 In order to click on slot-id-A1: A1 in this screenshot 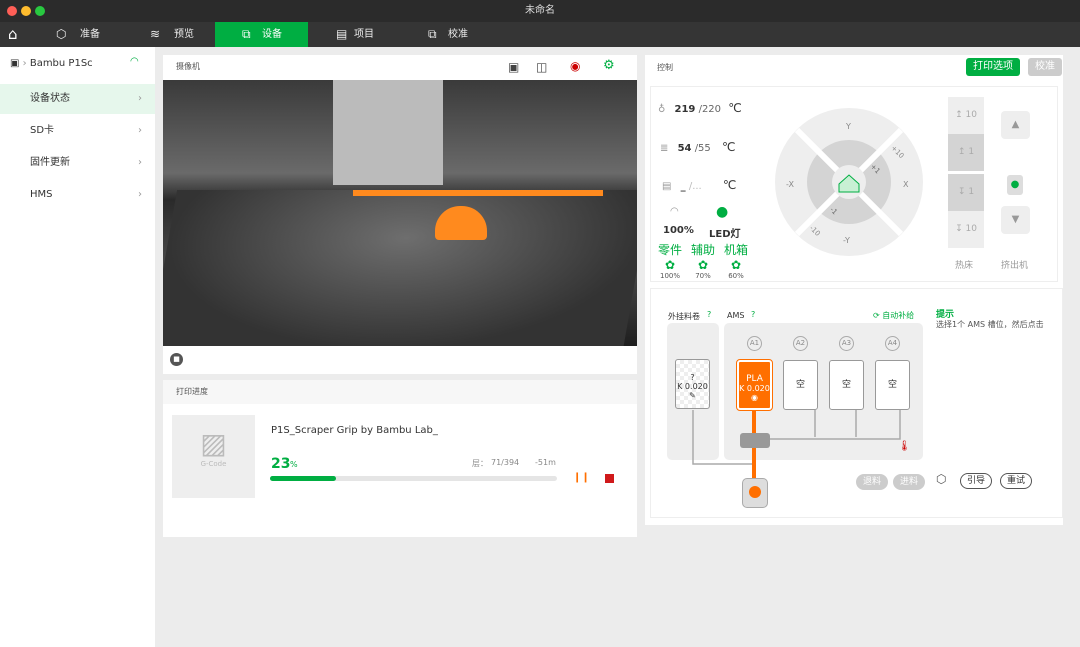, I will do `click(754, 343)`.